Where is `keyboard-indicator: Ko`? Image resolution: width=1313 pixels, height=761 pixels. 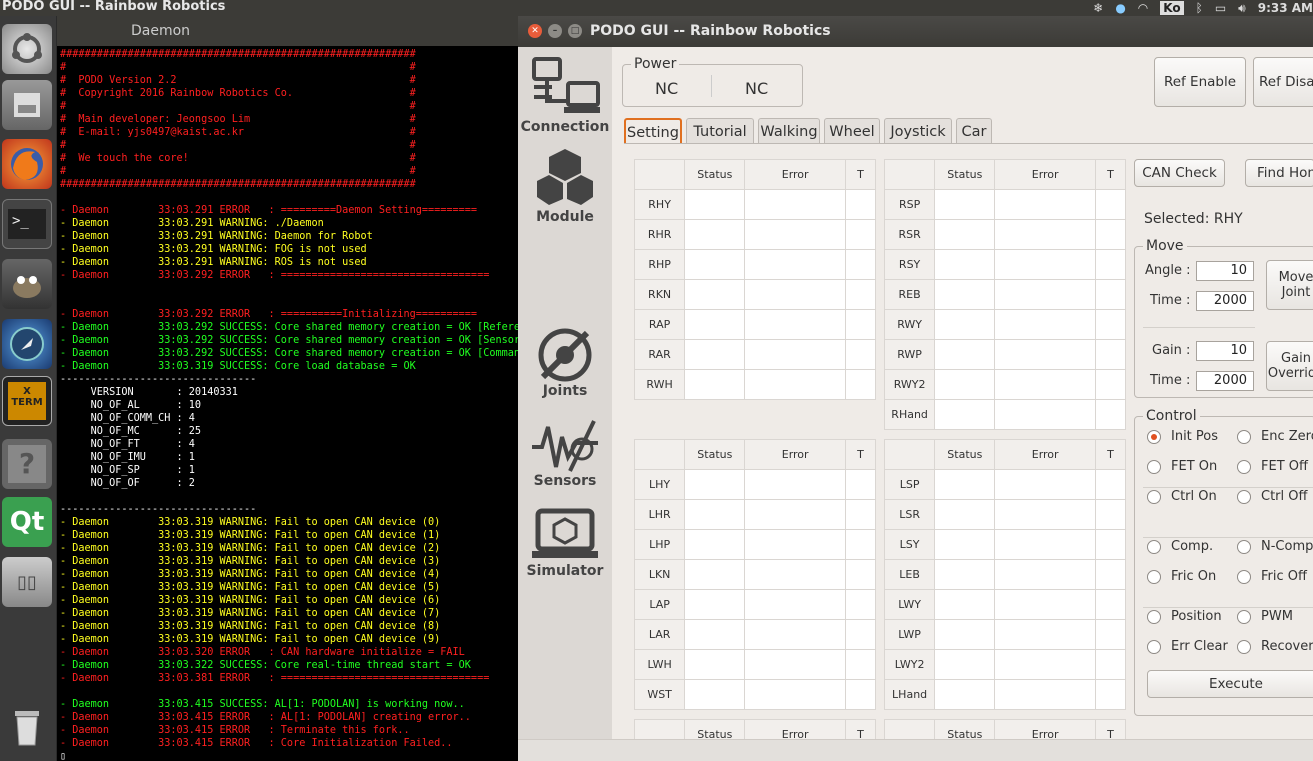 keyboard-indicator: Ko is located at coordinates (1172, 8).